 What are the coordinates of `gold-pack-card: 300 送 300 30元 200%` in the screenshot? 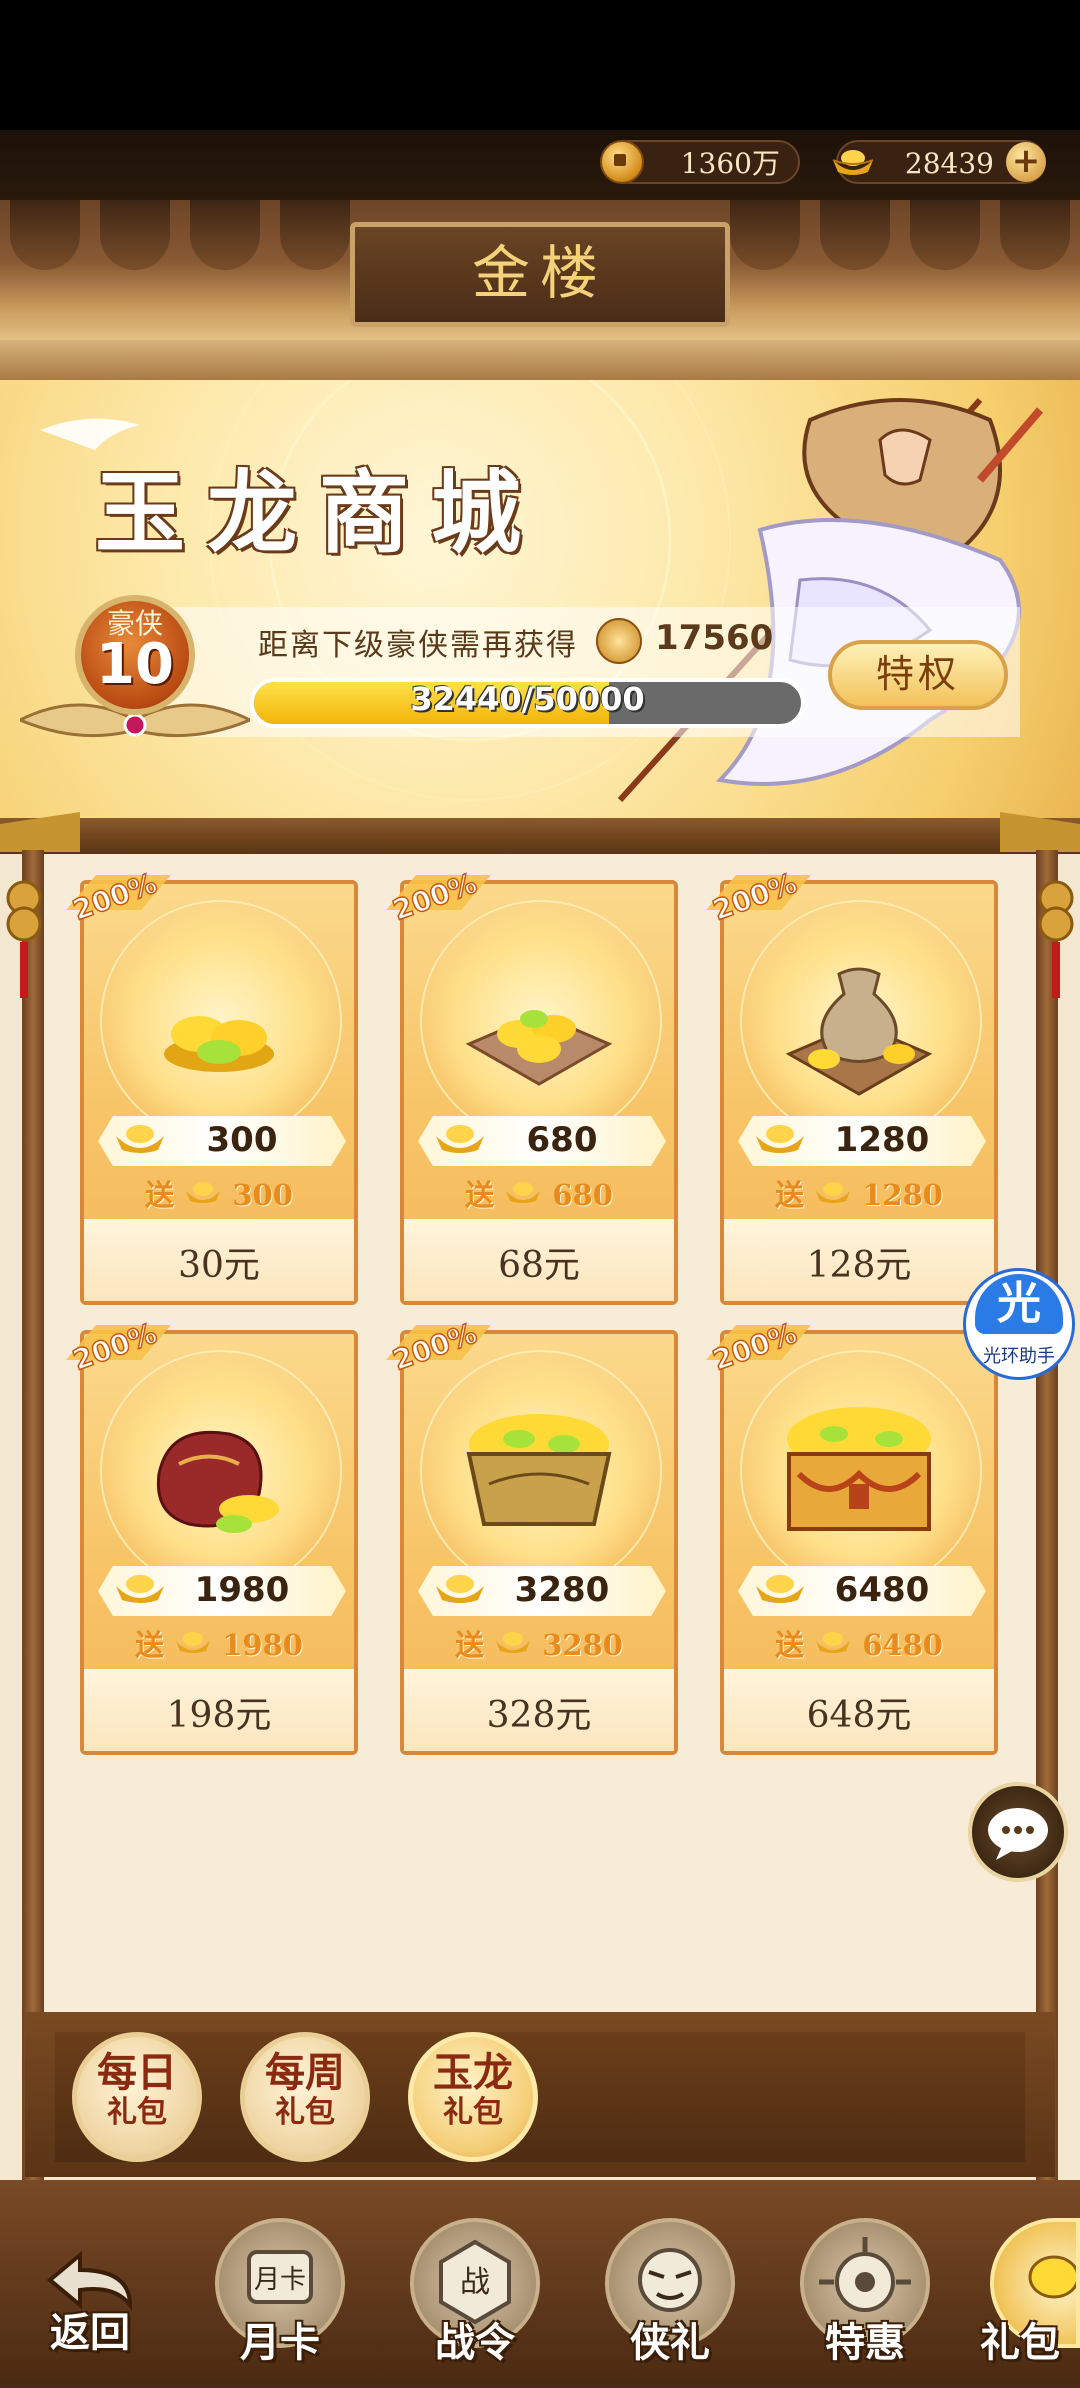 It's located at (212, 1087).